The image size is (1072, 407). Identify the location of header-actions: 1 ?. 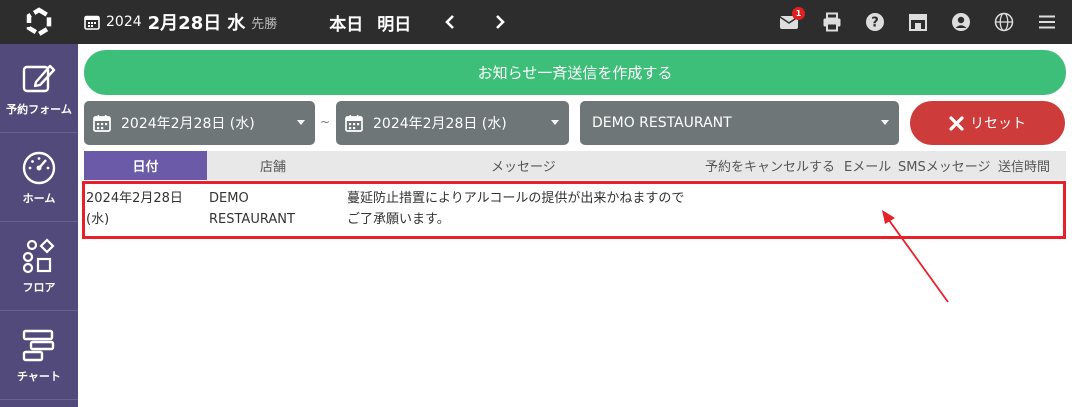
(907, 22).